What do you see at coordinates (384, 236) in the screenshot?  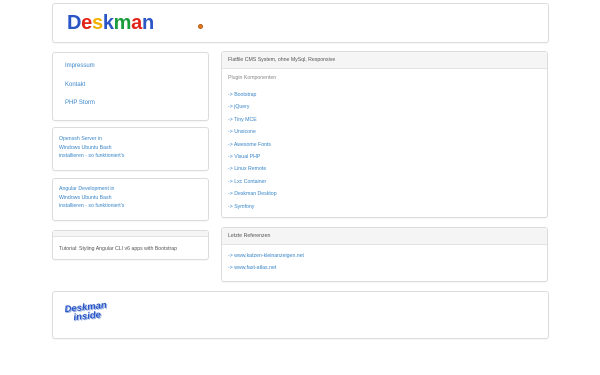 I see `references-panel-title: Letzte Referenzen` at bounding box center [384, 236].